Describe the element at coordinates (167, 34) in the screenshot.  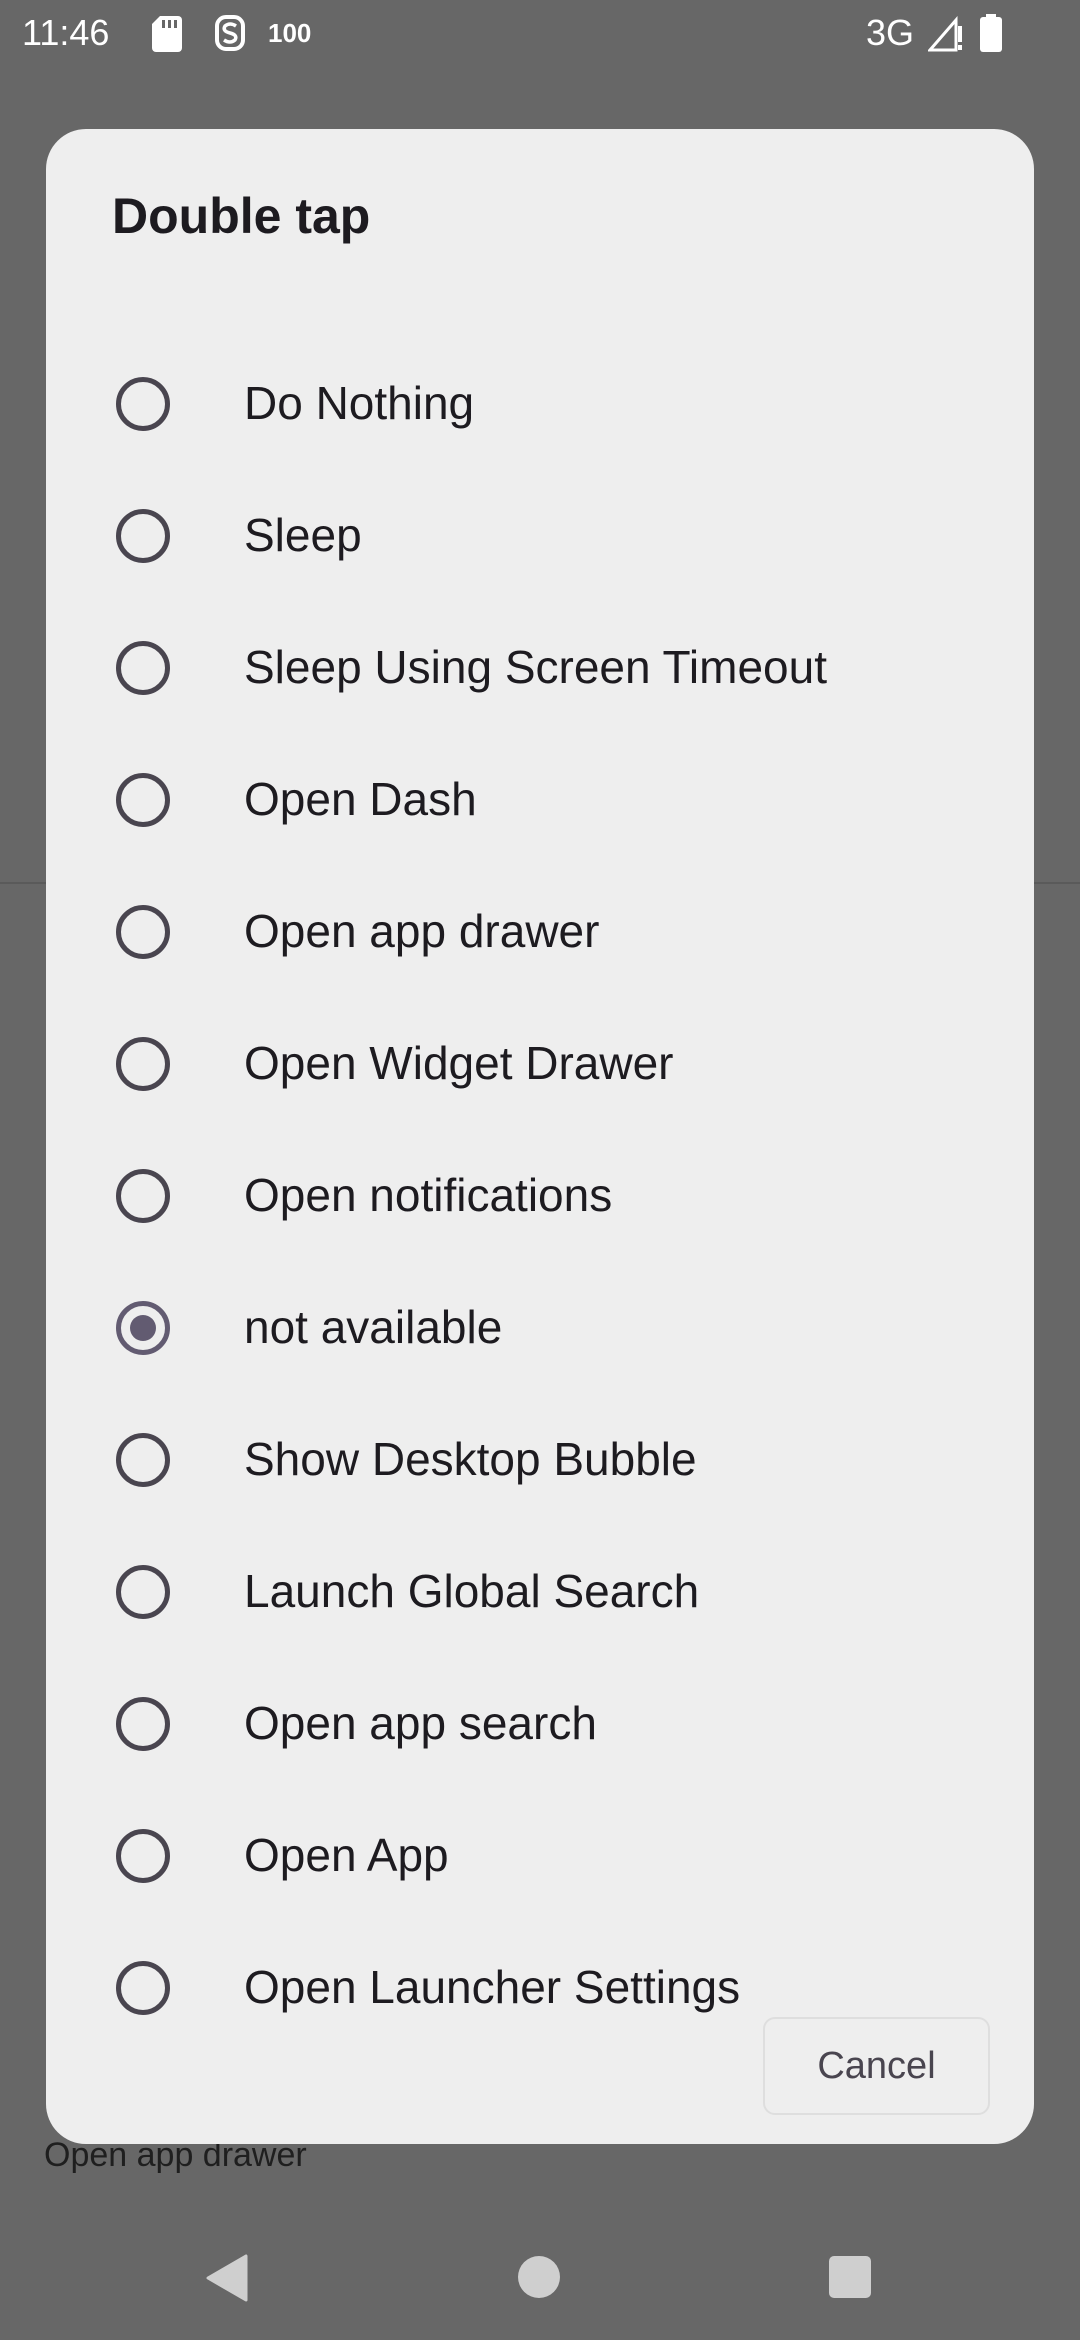
I see `sd-card-icon` at that location.